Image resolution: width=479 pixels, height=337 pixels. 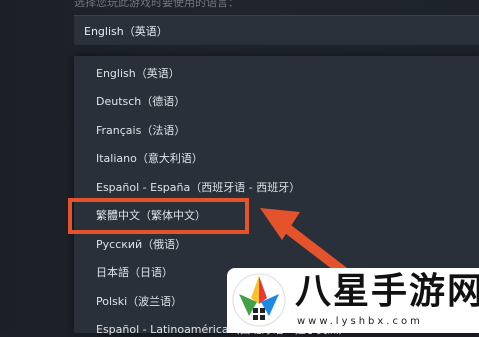 I want to click on watermark: 八星手游网 www.lyshbx.com, so click(x=353, y=300).